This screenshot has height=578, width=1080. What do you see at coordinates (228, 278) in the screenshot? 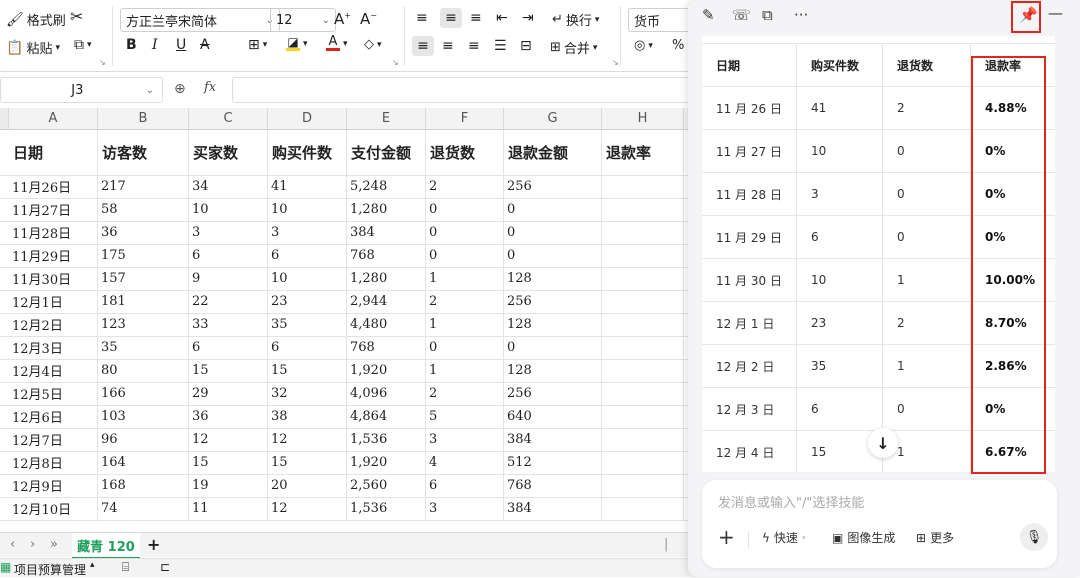
I see `cell: 9` at bounding box center [228, 278].